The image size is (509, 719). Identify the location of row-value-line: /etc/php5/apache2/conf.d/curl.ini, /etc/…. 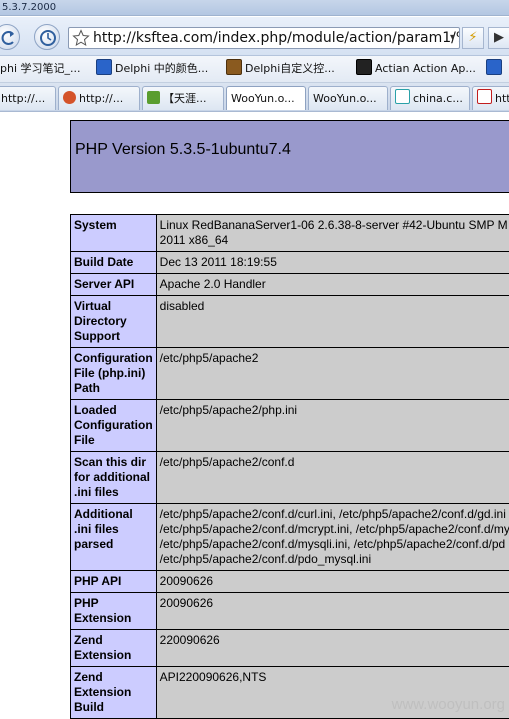
(332, 514).